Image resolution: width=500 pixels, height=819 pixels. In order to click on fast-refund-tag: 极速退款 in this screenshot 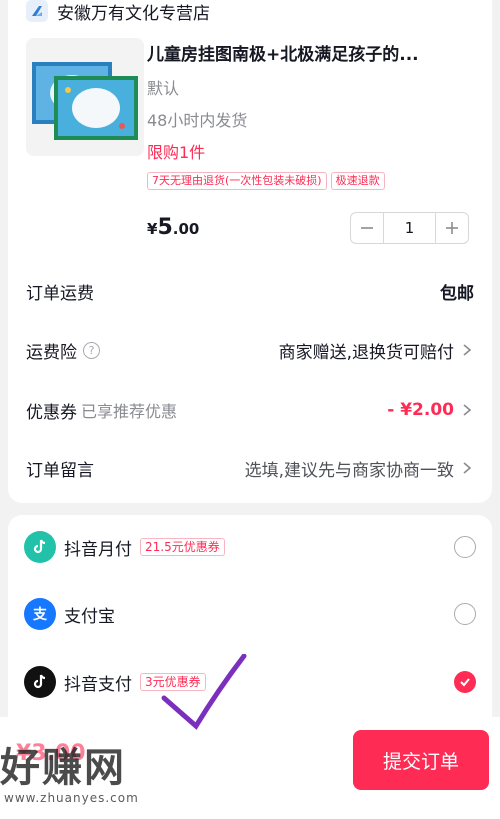, I will do `click(357, 181)`.